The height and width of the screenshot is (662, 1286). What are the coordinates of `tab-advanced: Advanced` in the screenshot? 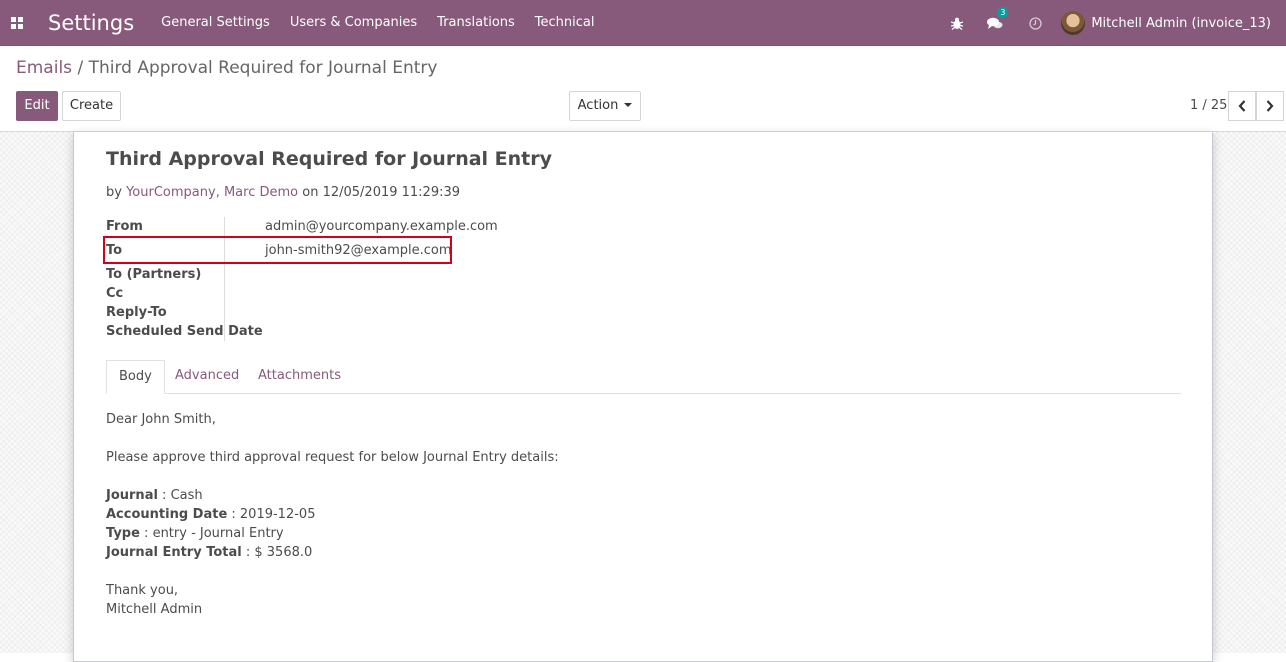 It's located at (207, 377).